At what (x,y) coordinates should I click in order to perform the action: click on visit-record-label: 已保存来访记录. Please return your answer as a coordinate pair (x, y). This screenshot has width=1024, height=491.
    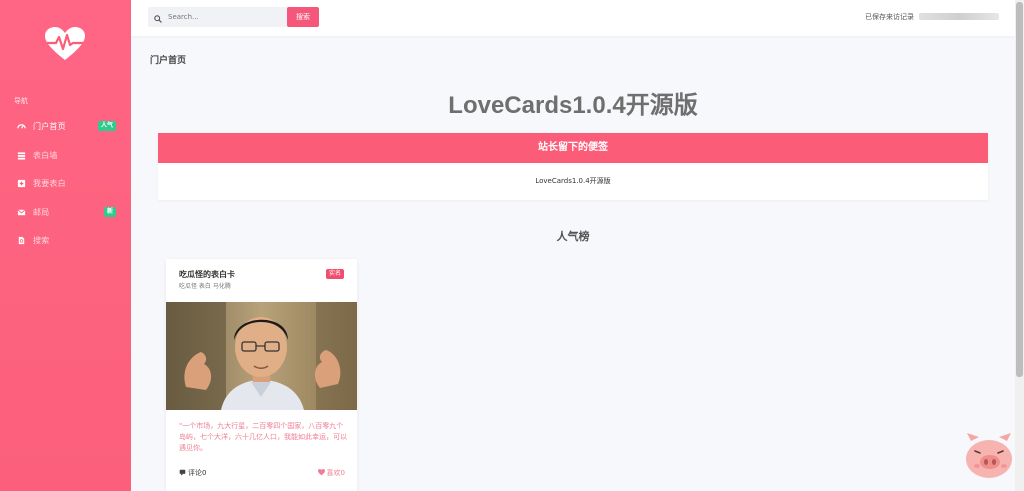
    Looking at the image, I should click on (889, 17).